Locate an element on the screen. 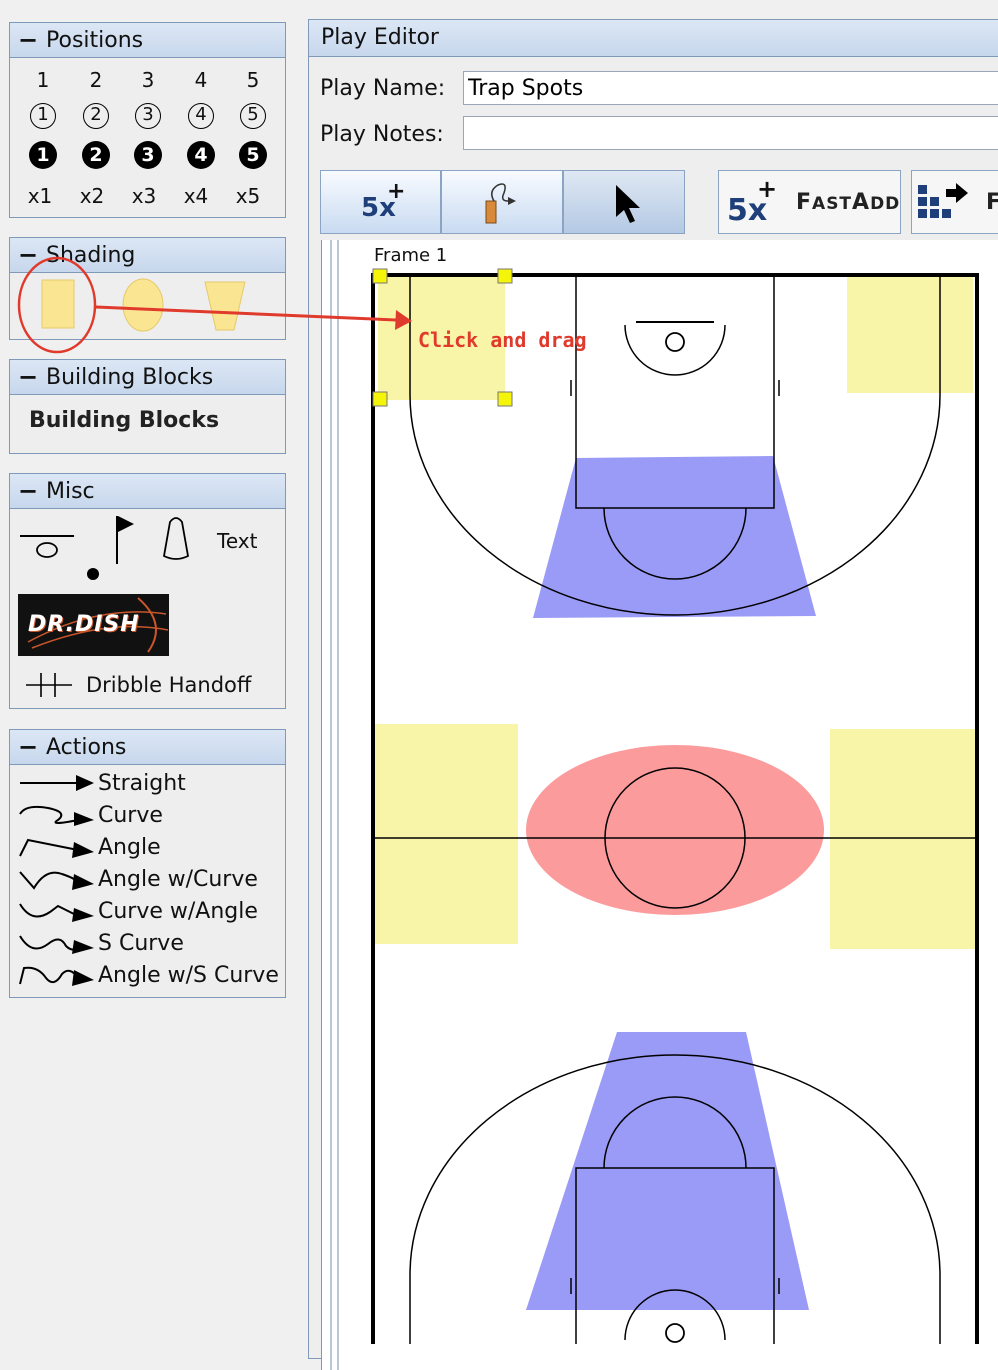 Image resolution: width=998 pixels, height=1370 pixels. dribble-handoff-label: Dribble Handoff is located at coordinates (169, 685).